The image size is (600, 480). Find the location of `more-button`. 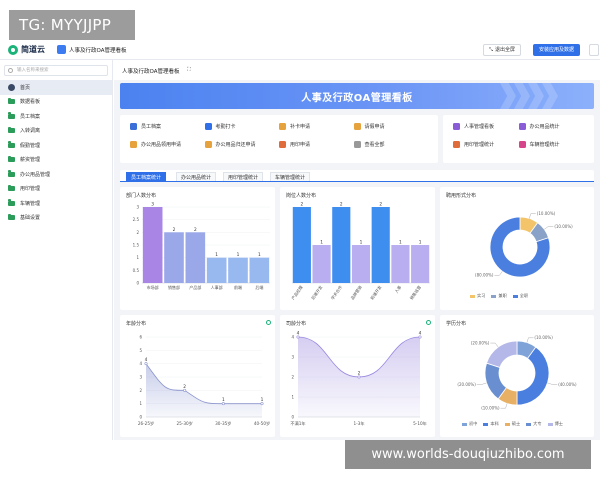

more-button is located at coordinates (594, 50).